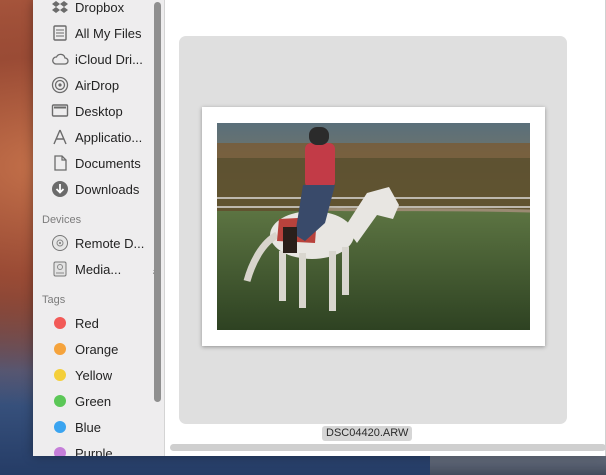 This screenshot has width=606, height=475. Describe the element at coordinates (94, 375) in the screenshot. I see `sidebar-item-label: Yellow` at that location.